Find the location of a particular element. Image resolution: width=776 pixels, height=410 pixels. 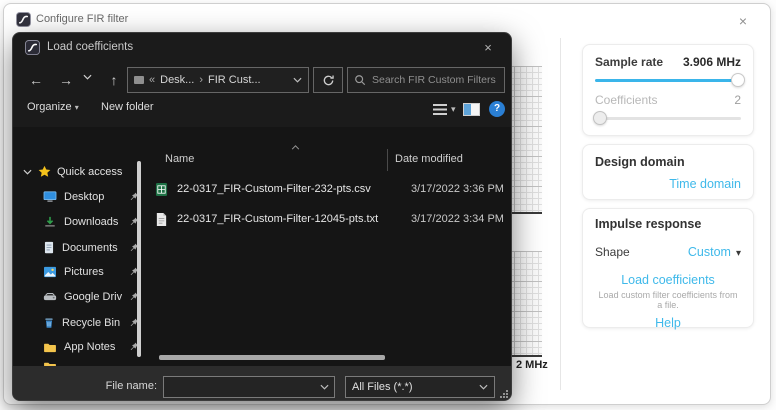

file-name-label: File name: is located at coordinates (131, 386).